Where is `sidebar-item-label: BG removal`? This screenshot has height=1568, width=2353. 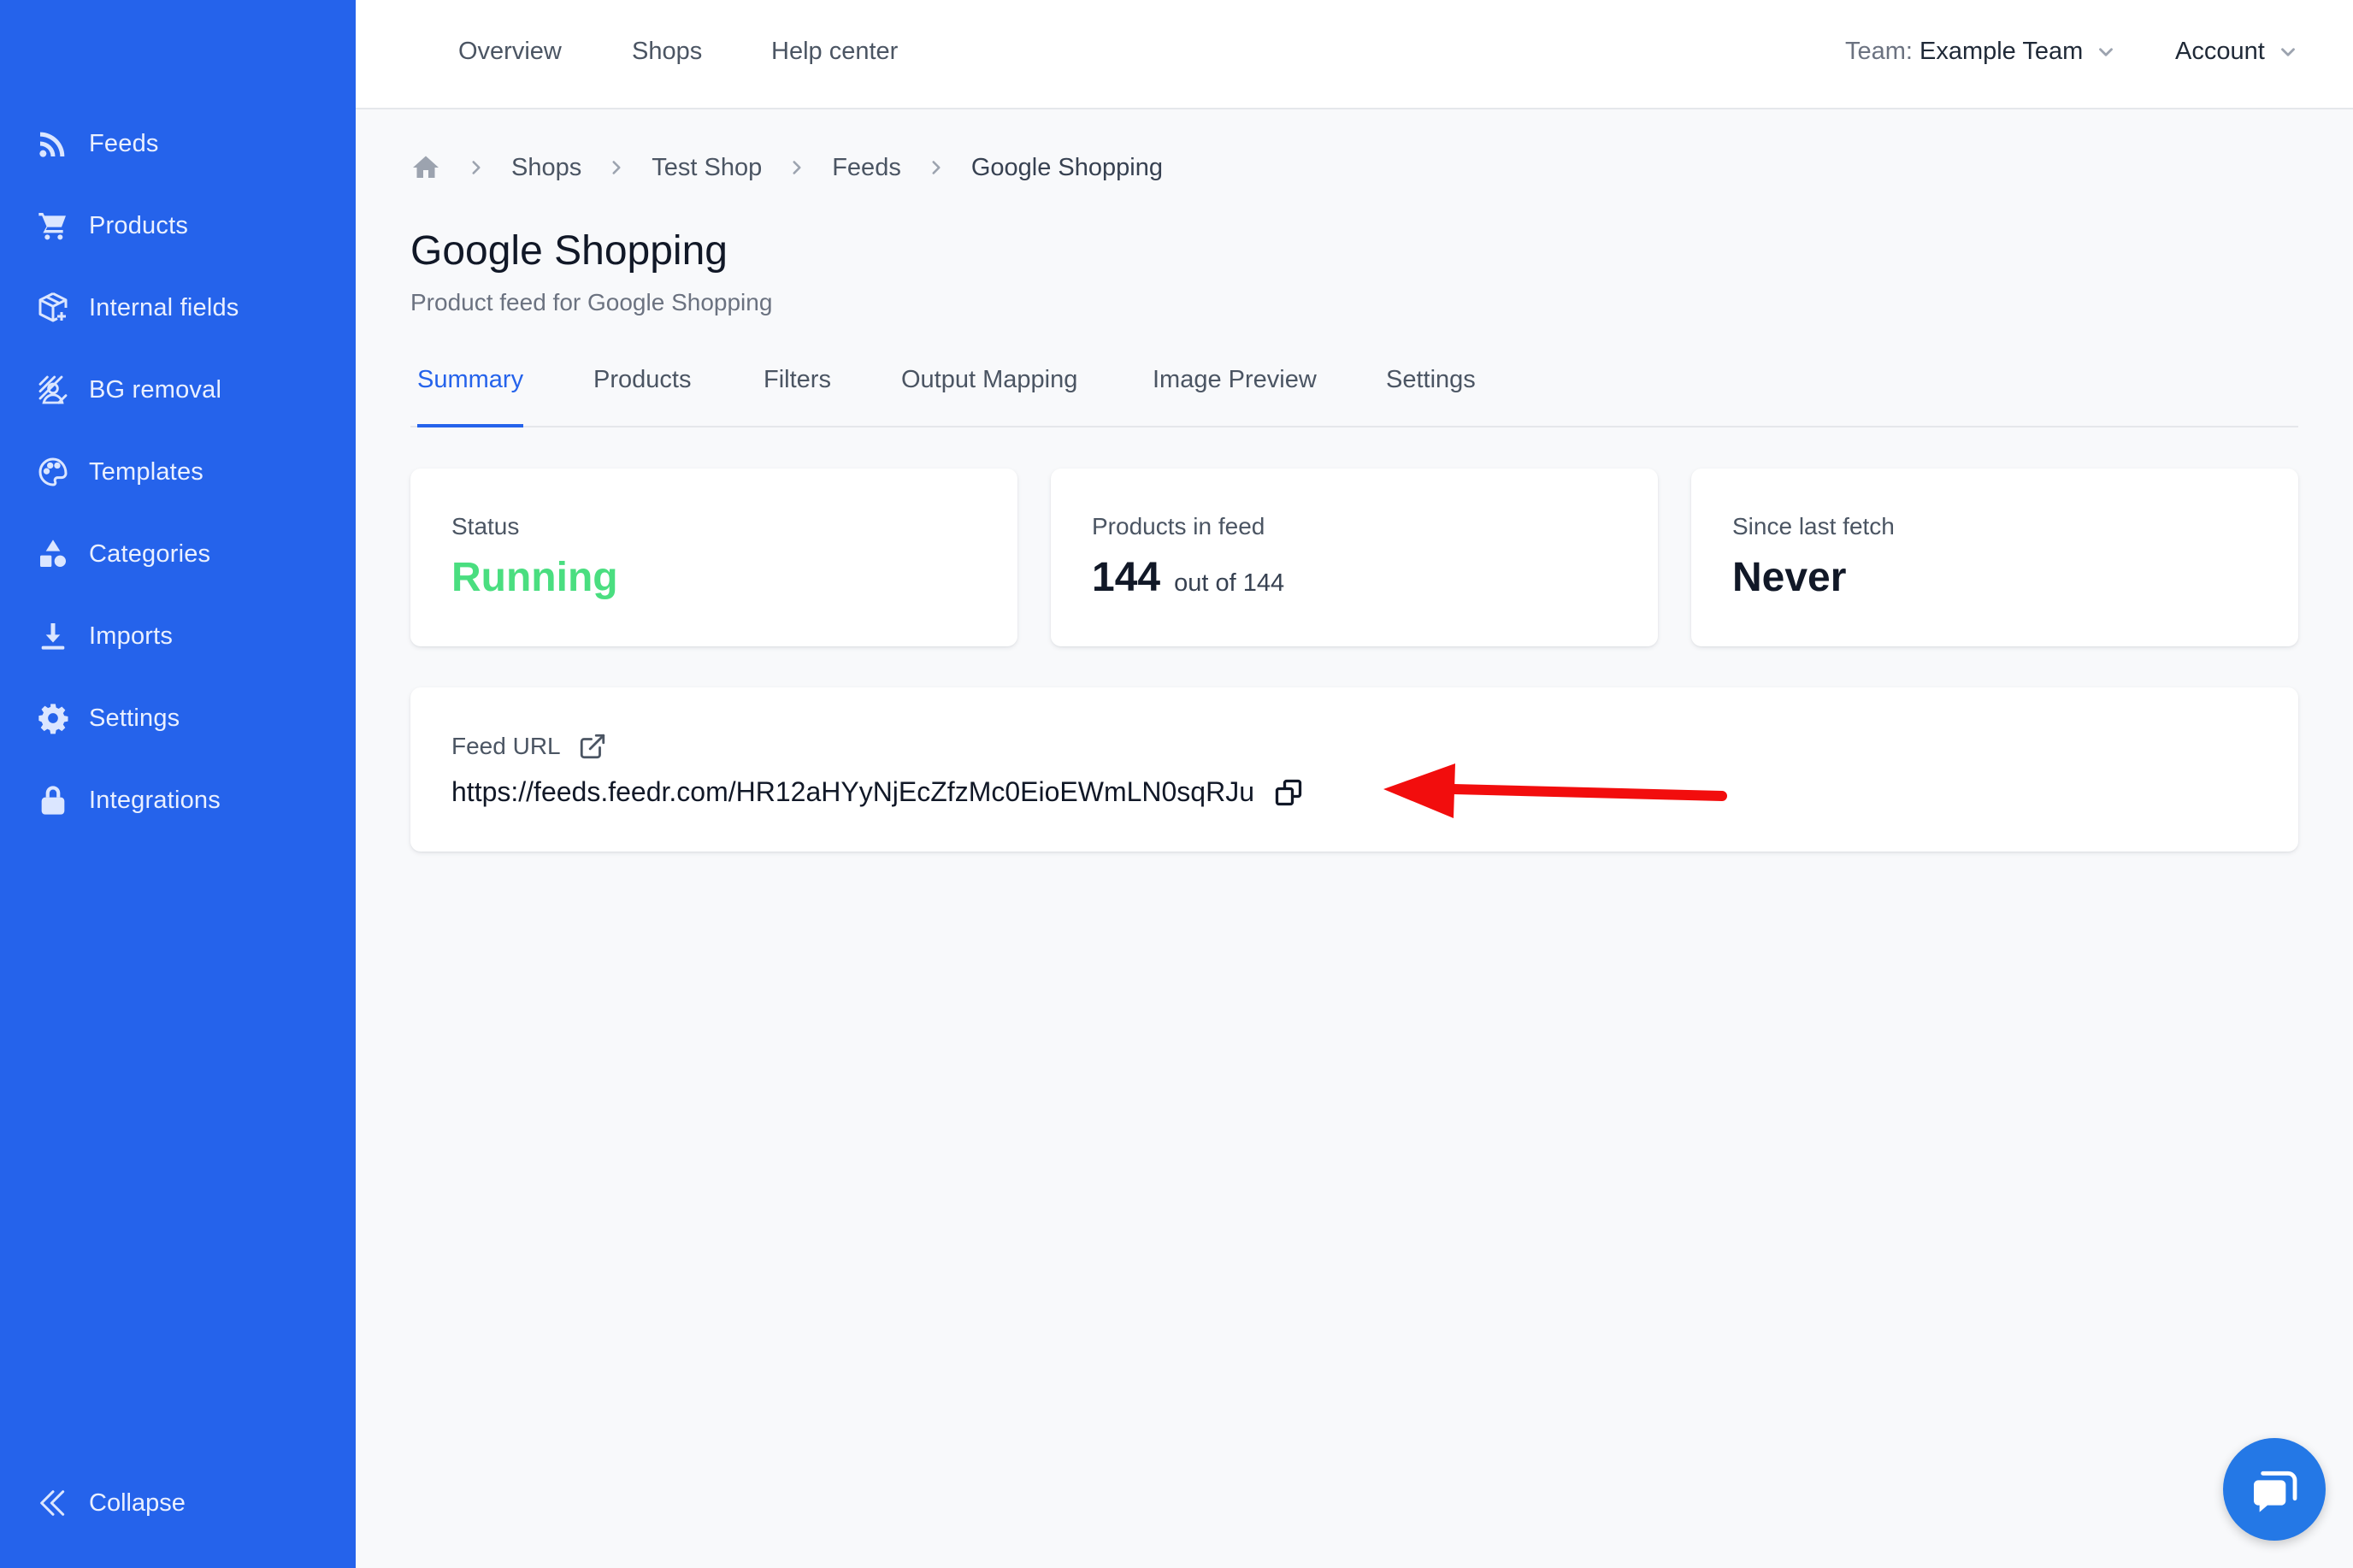 sidebar-item-label: BG removal is located at coordinates (155, 389).